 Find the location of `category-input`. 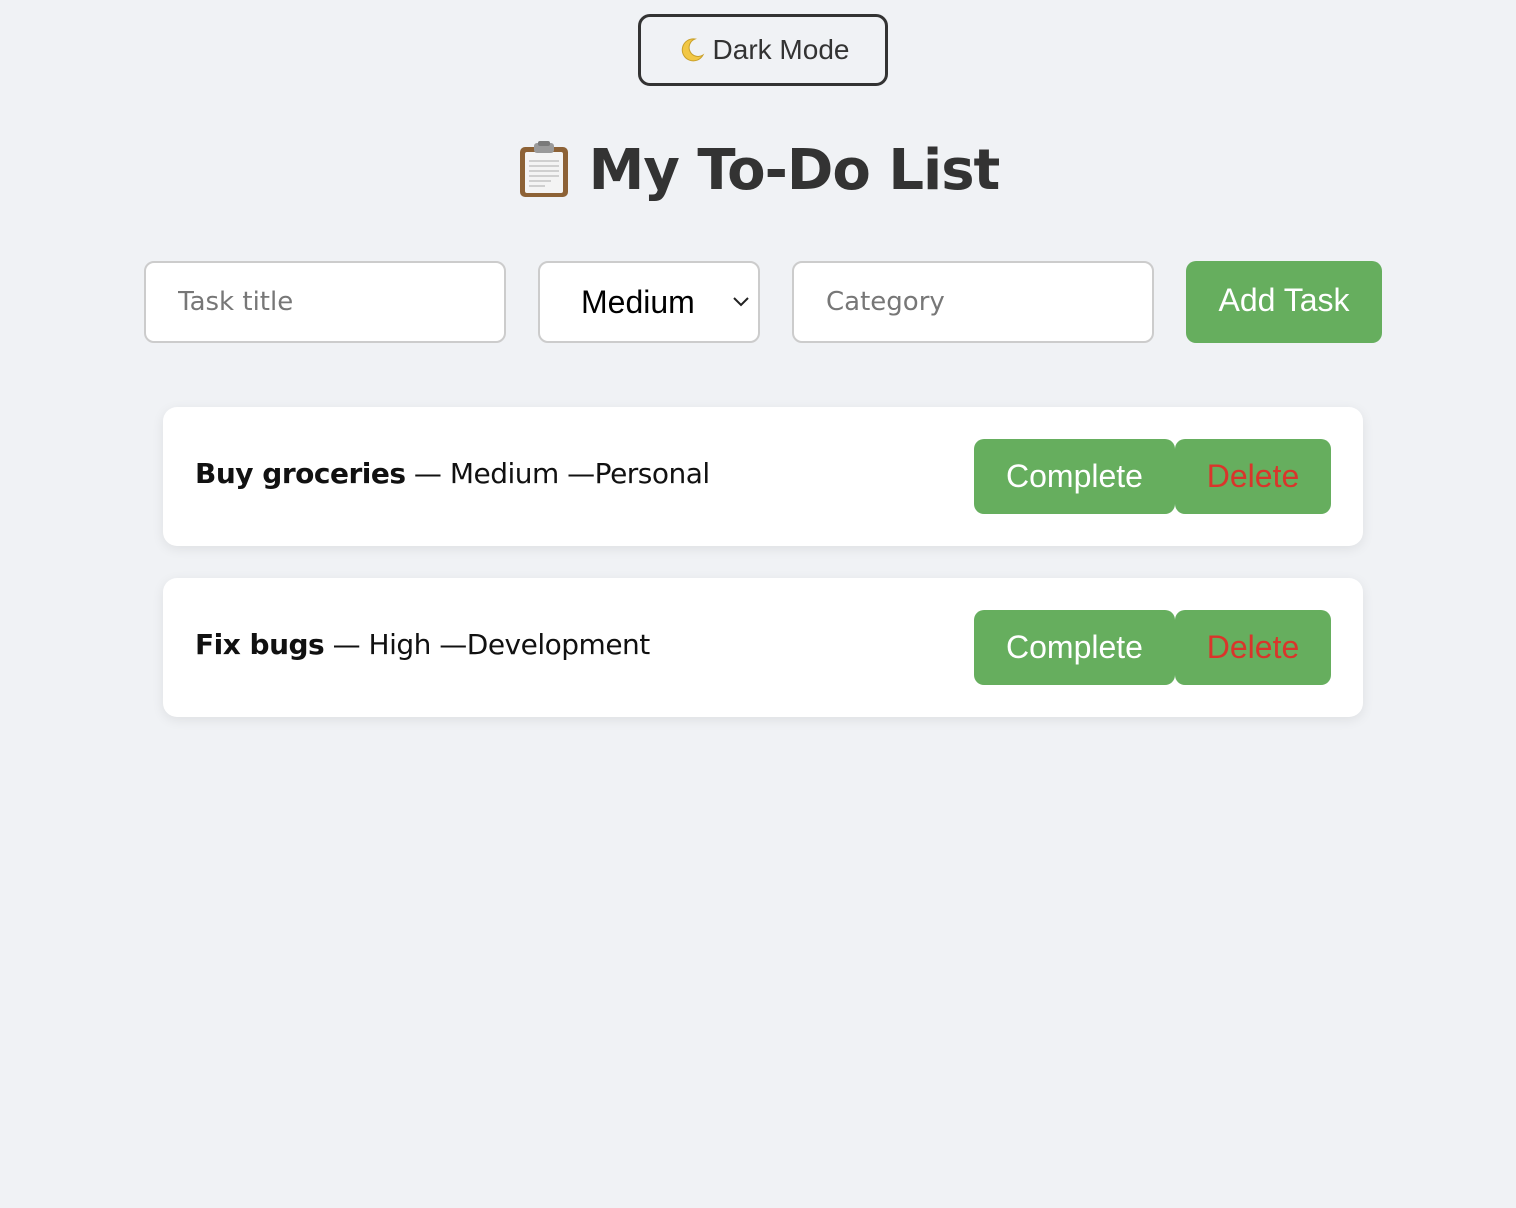

category-input is located at coordinates (989, 302).